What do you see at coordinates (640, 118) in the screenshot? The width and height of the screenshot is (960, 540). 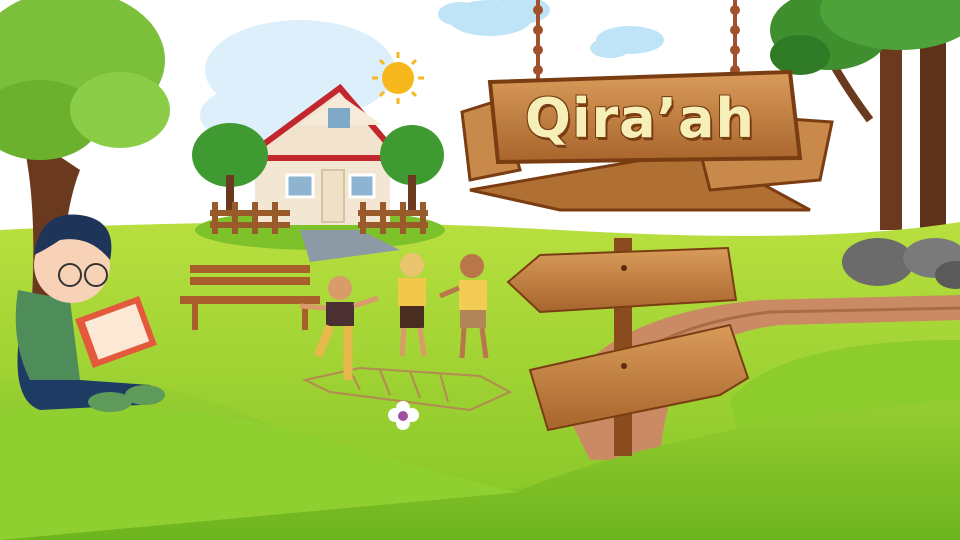 I see `page-title: Qira’ah` at bounding box center [640, 118].